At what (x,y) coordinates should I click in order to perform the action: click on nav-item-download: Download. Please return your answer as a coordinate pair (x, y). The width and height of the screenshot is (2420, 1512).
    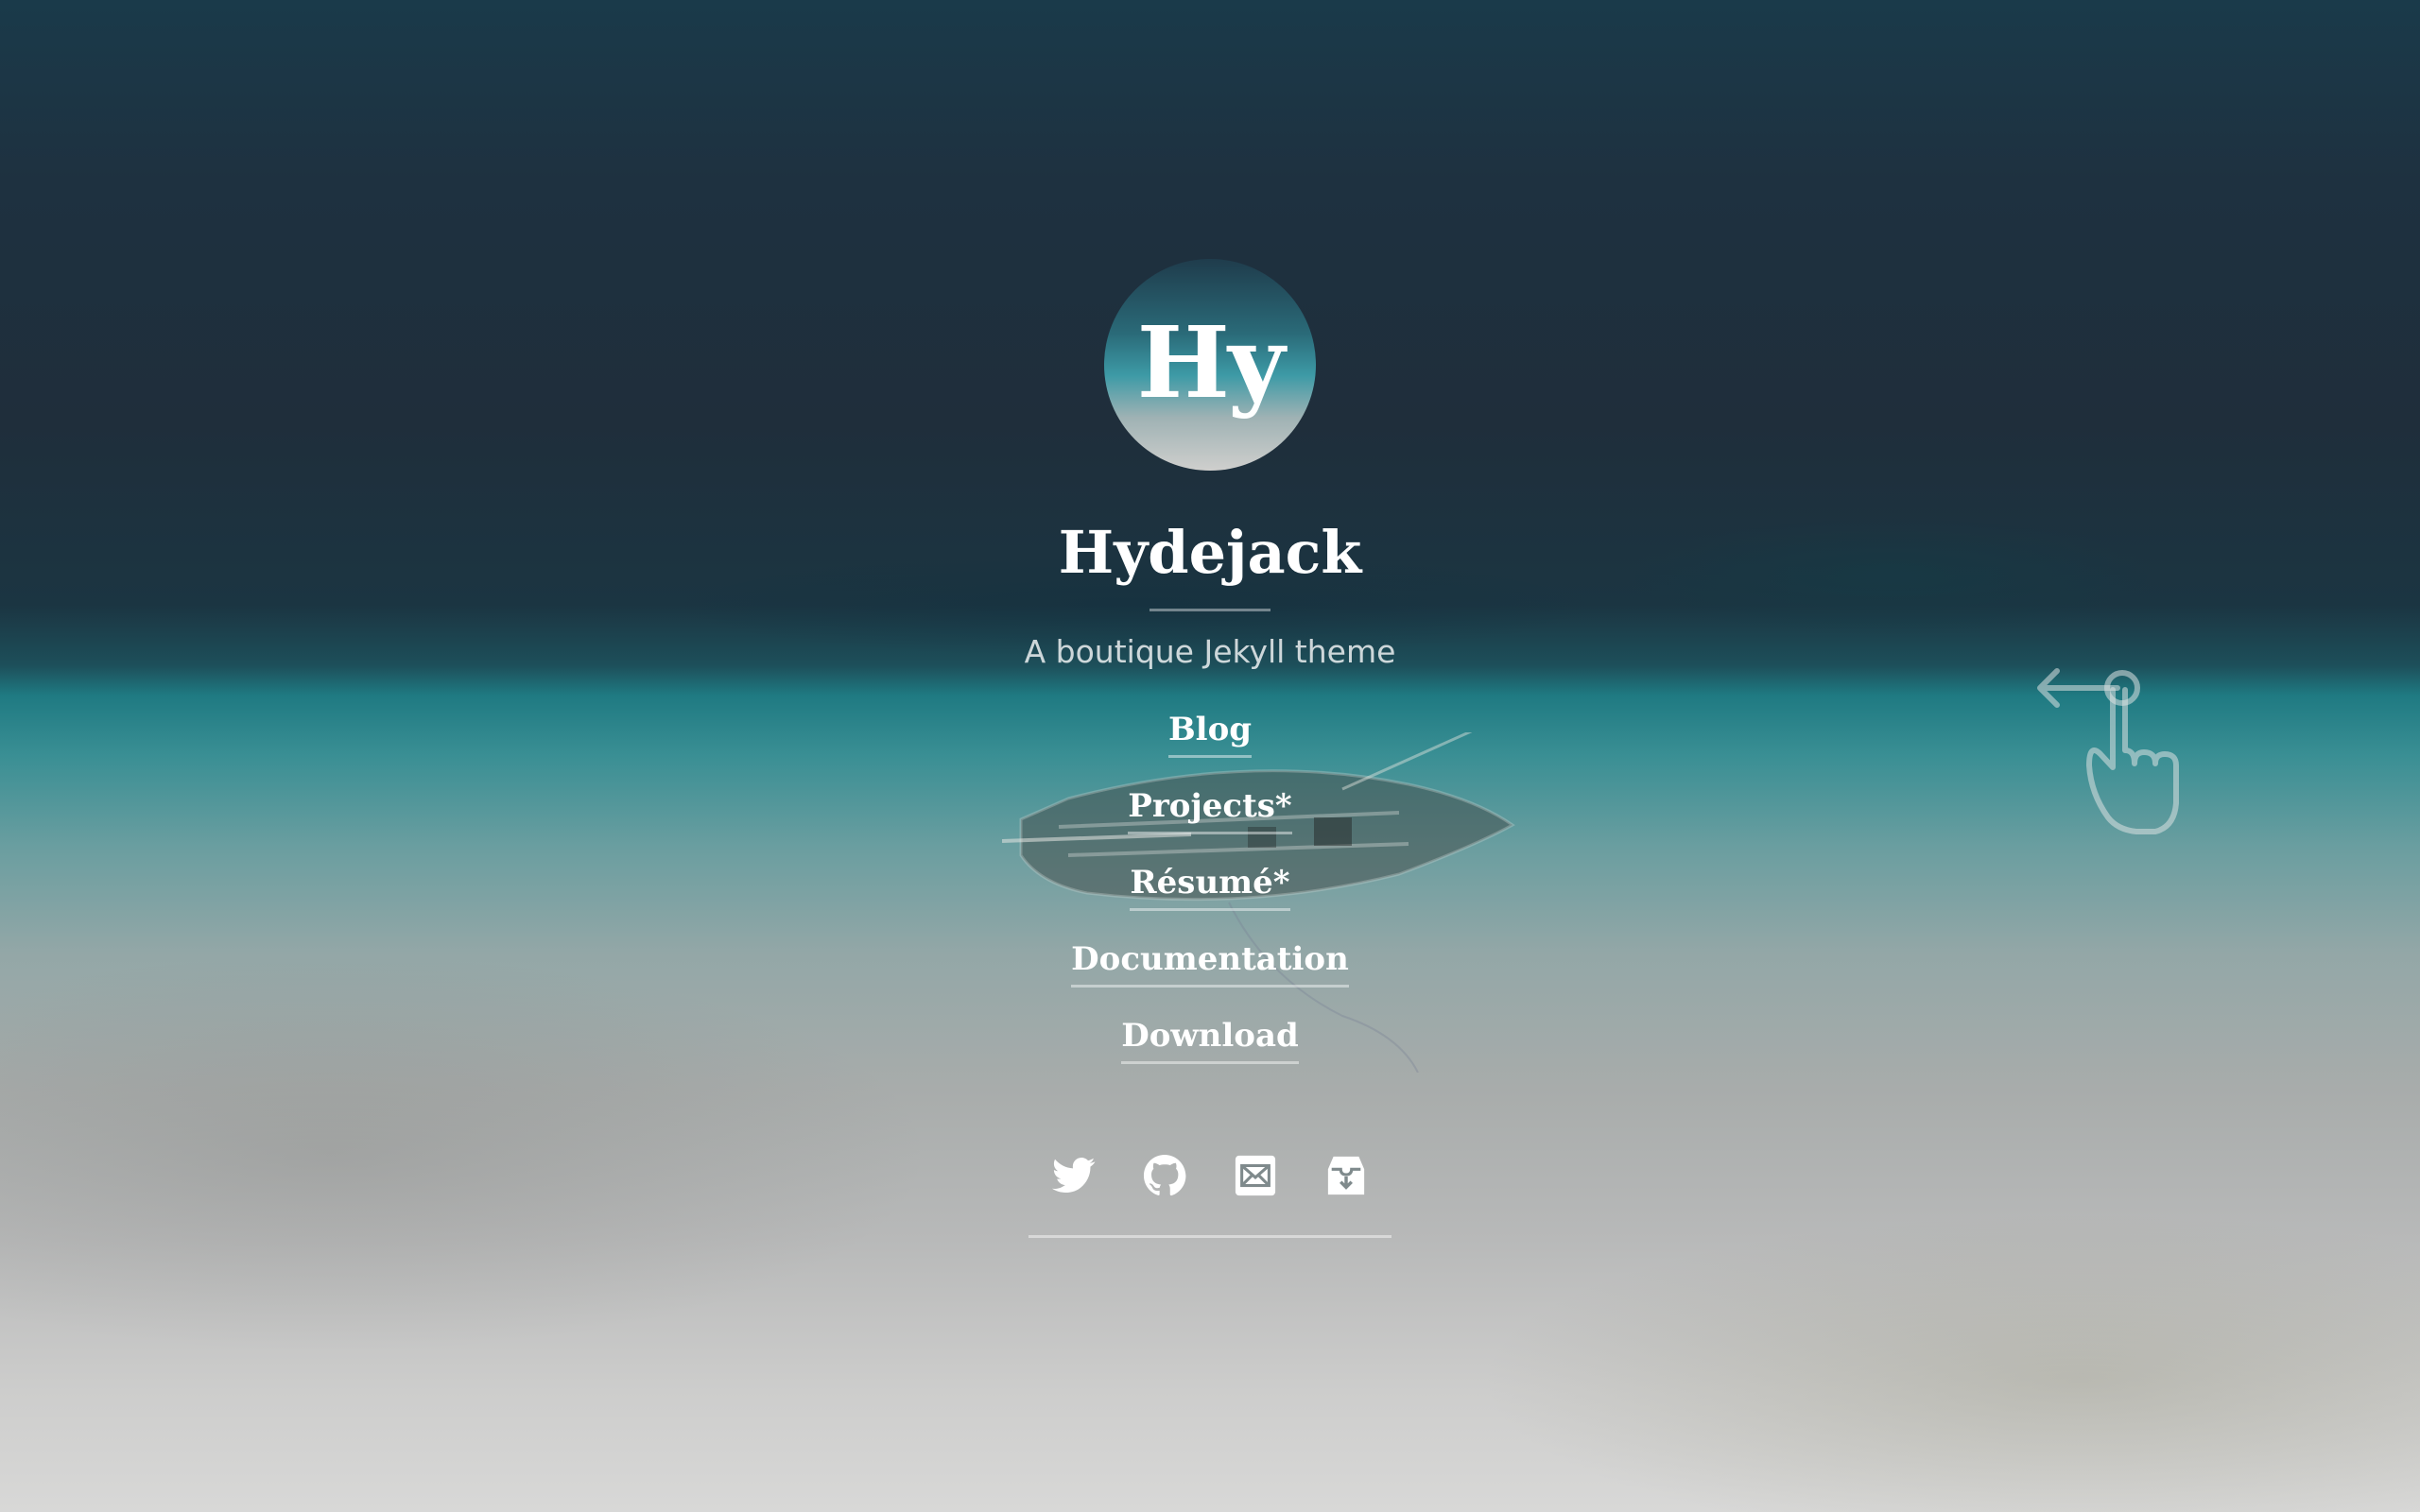
    Looking at the image, I should click on (1210, 1040).